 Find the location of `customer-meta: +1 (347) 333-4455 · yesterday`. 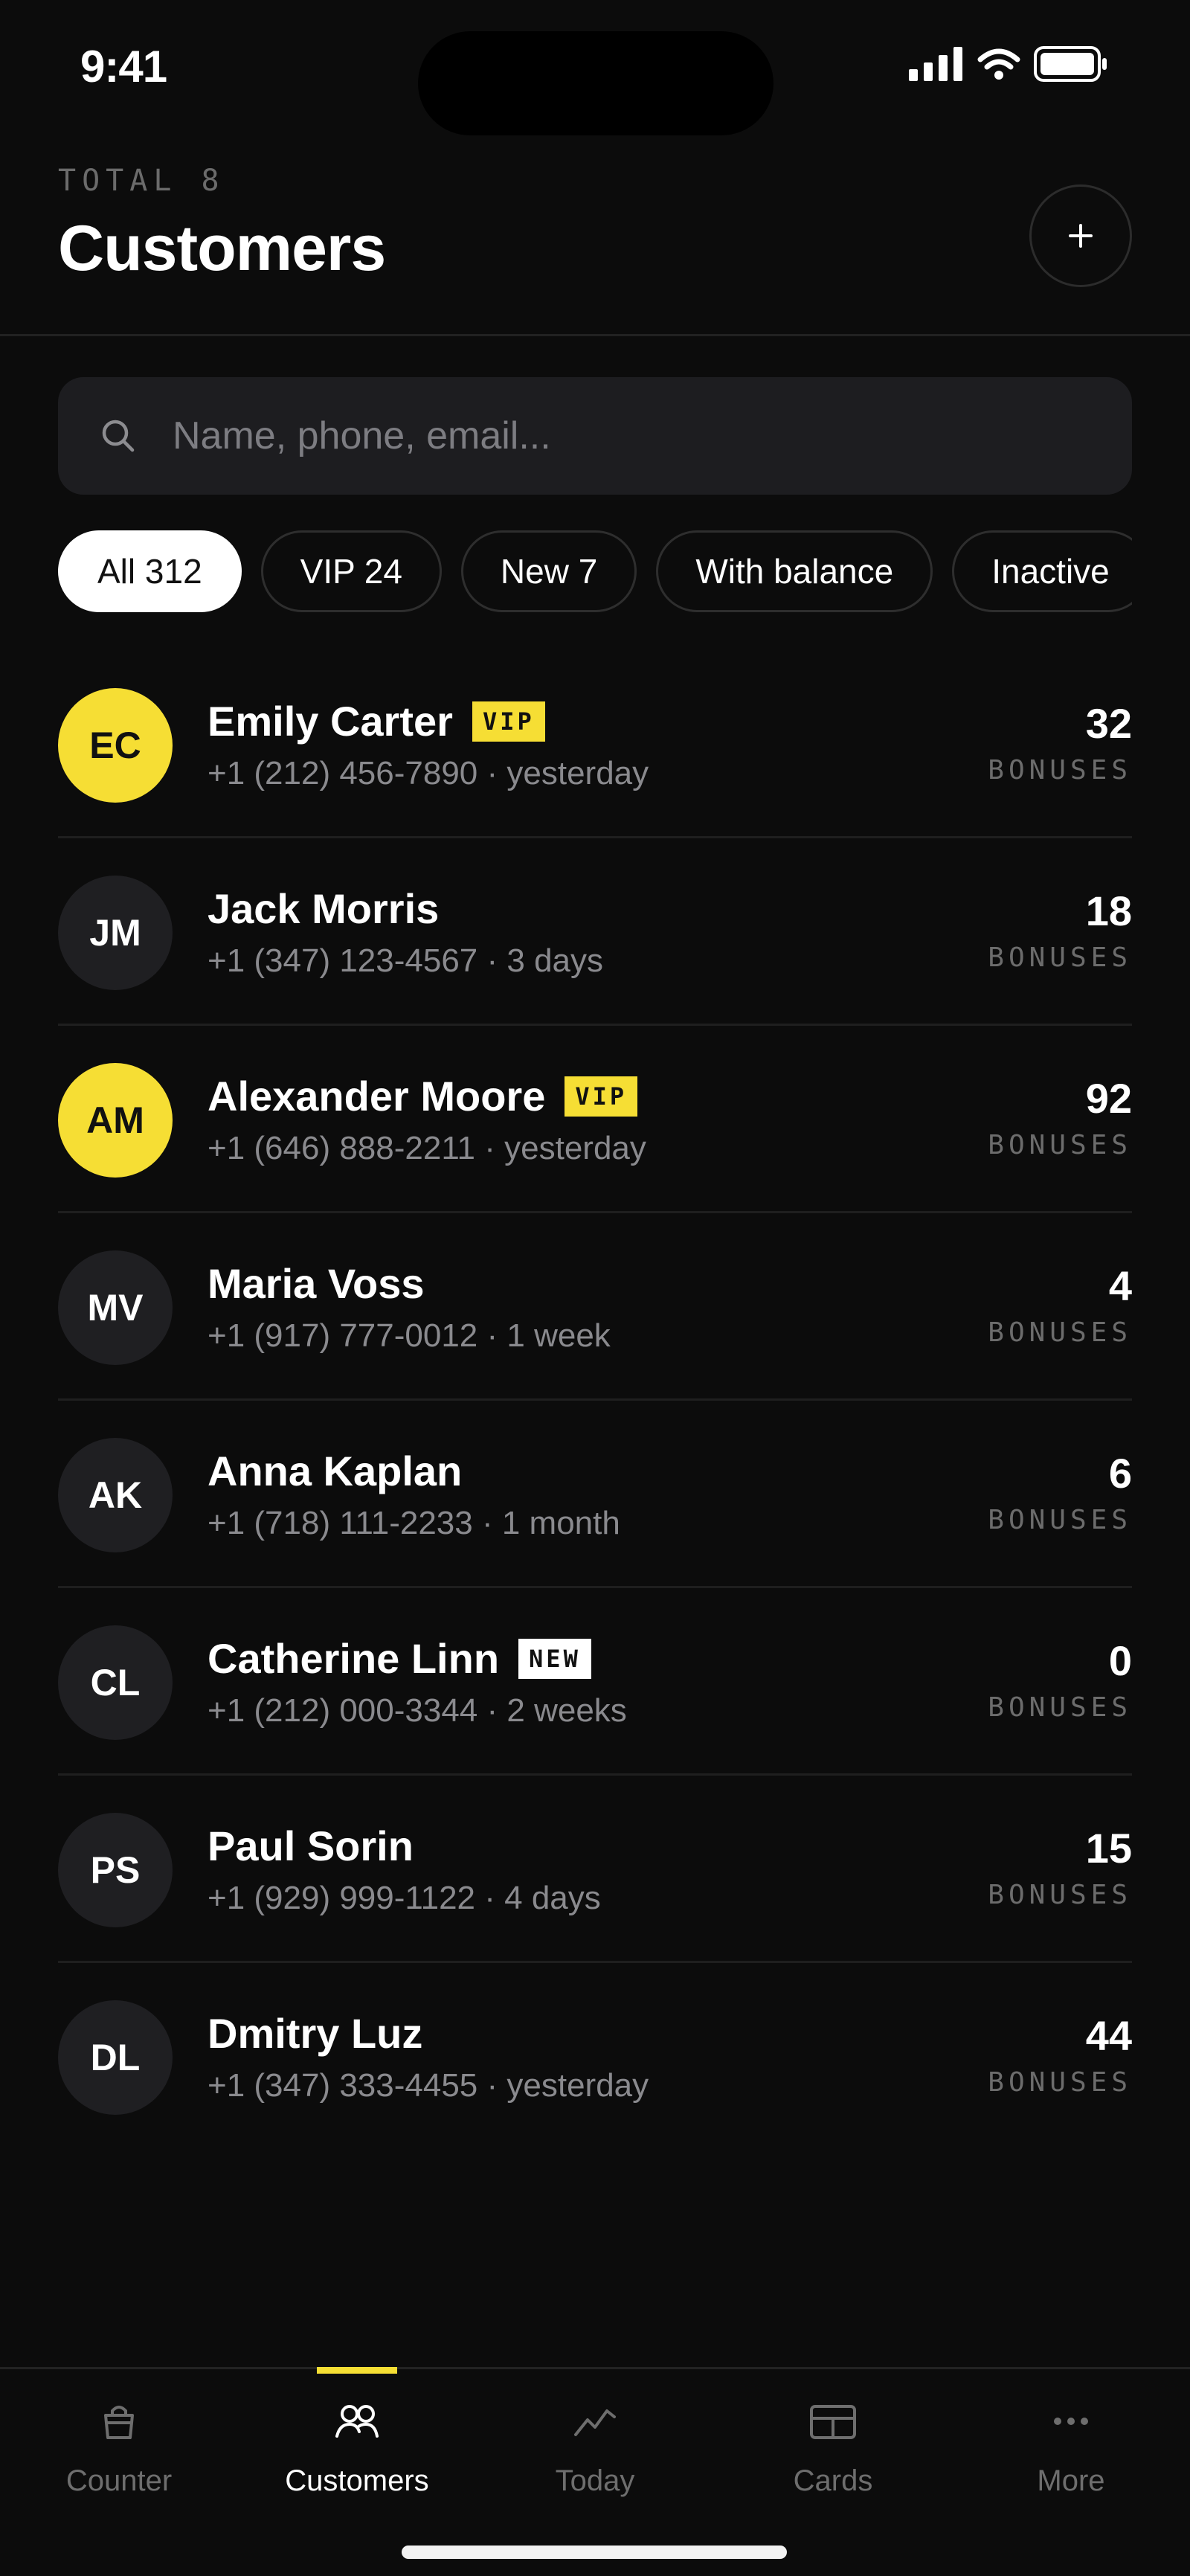

customer-meta: +1 (347) 333-4455 · yesterday is located at coordinates (429, 2085).